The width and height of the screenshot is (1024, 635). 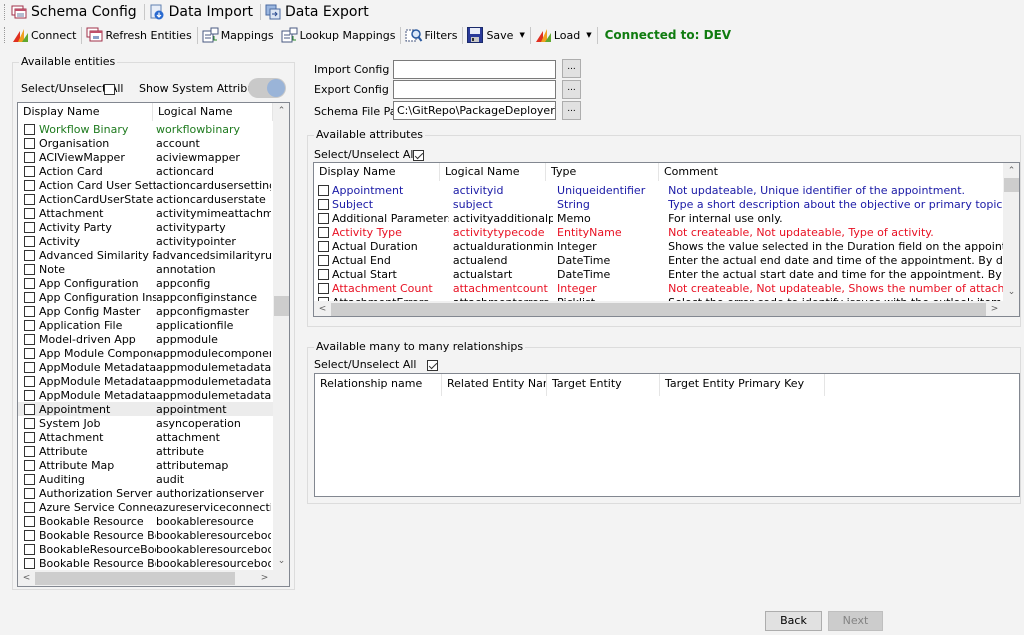 What do you see at coordinates (238, 35) in the screenshot?
I see `mappings-button: Mappings` at bounding box center [238, 35].